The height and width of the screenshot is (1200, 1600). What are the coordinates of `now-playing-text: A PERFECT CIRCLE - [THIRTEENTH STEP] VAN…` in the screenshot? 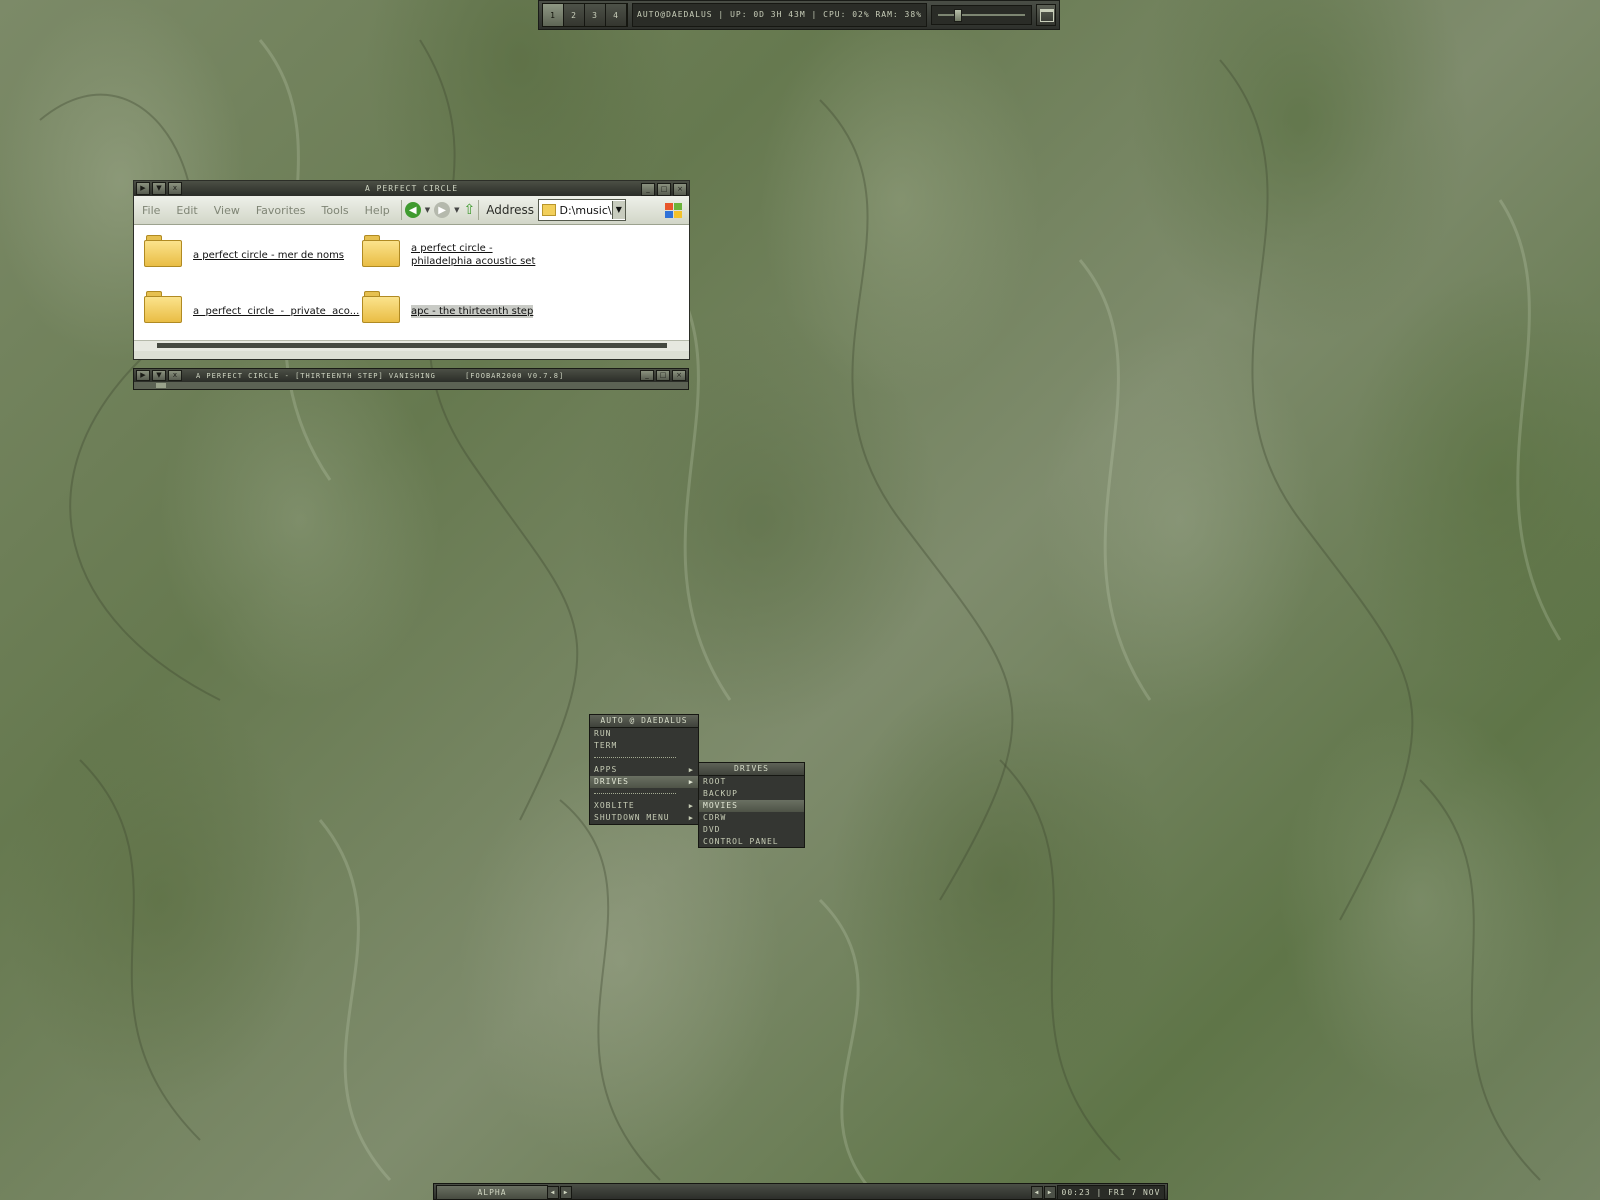 It's located at (316, 375).